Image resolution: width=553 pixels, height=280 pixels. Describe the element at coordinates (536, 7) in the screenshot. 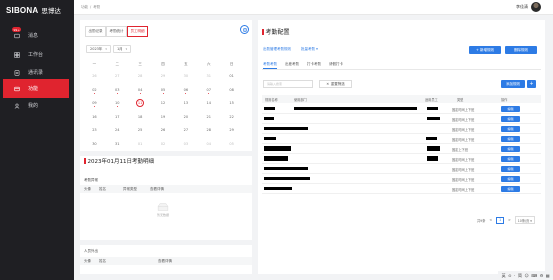

I see `avatar` at that location.